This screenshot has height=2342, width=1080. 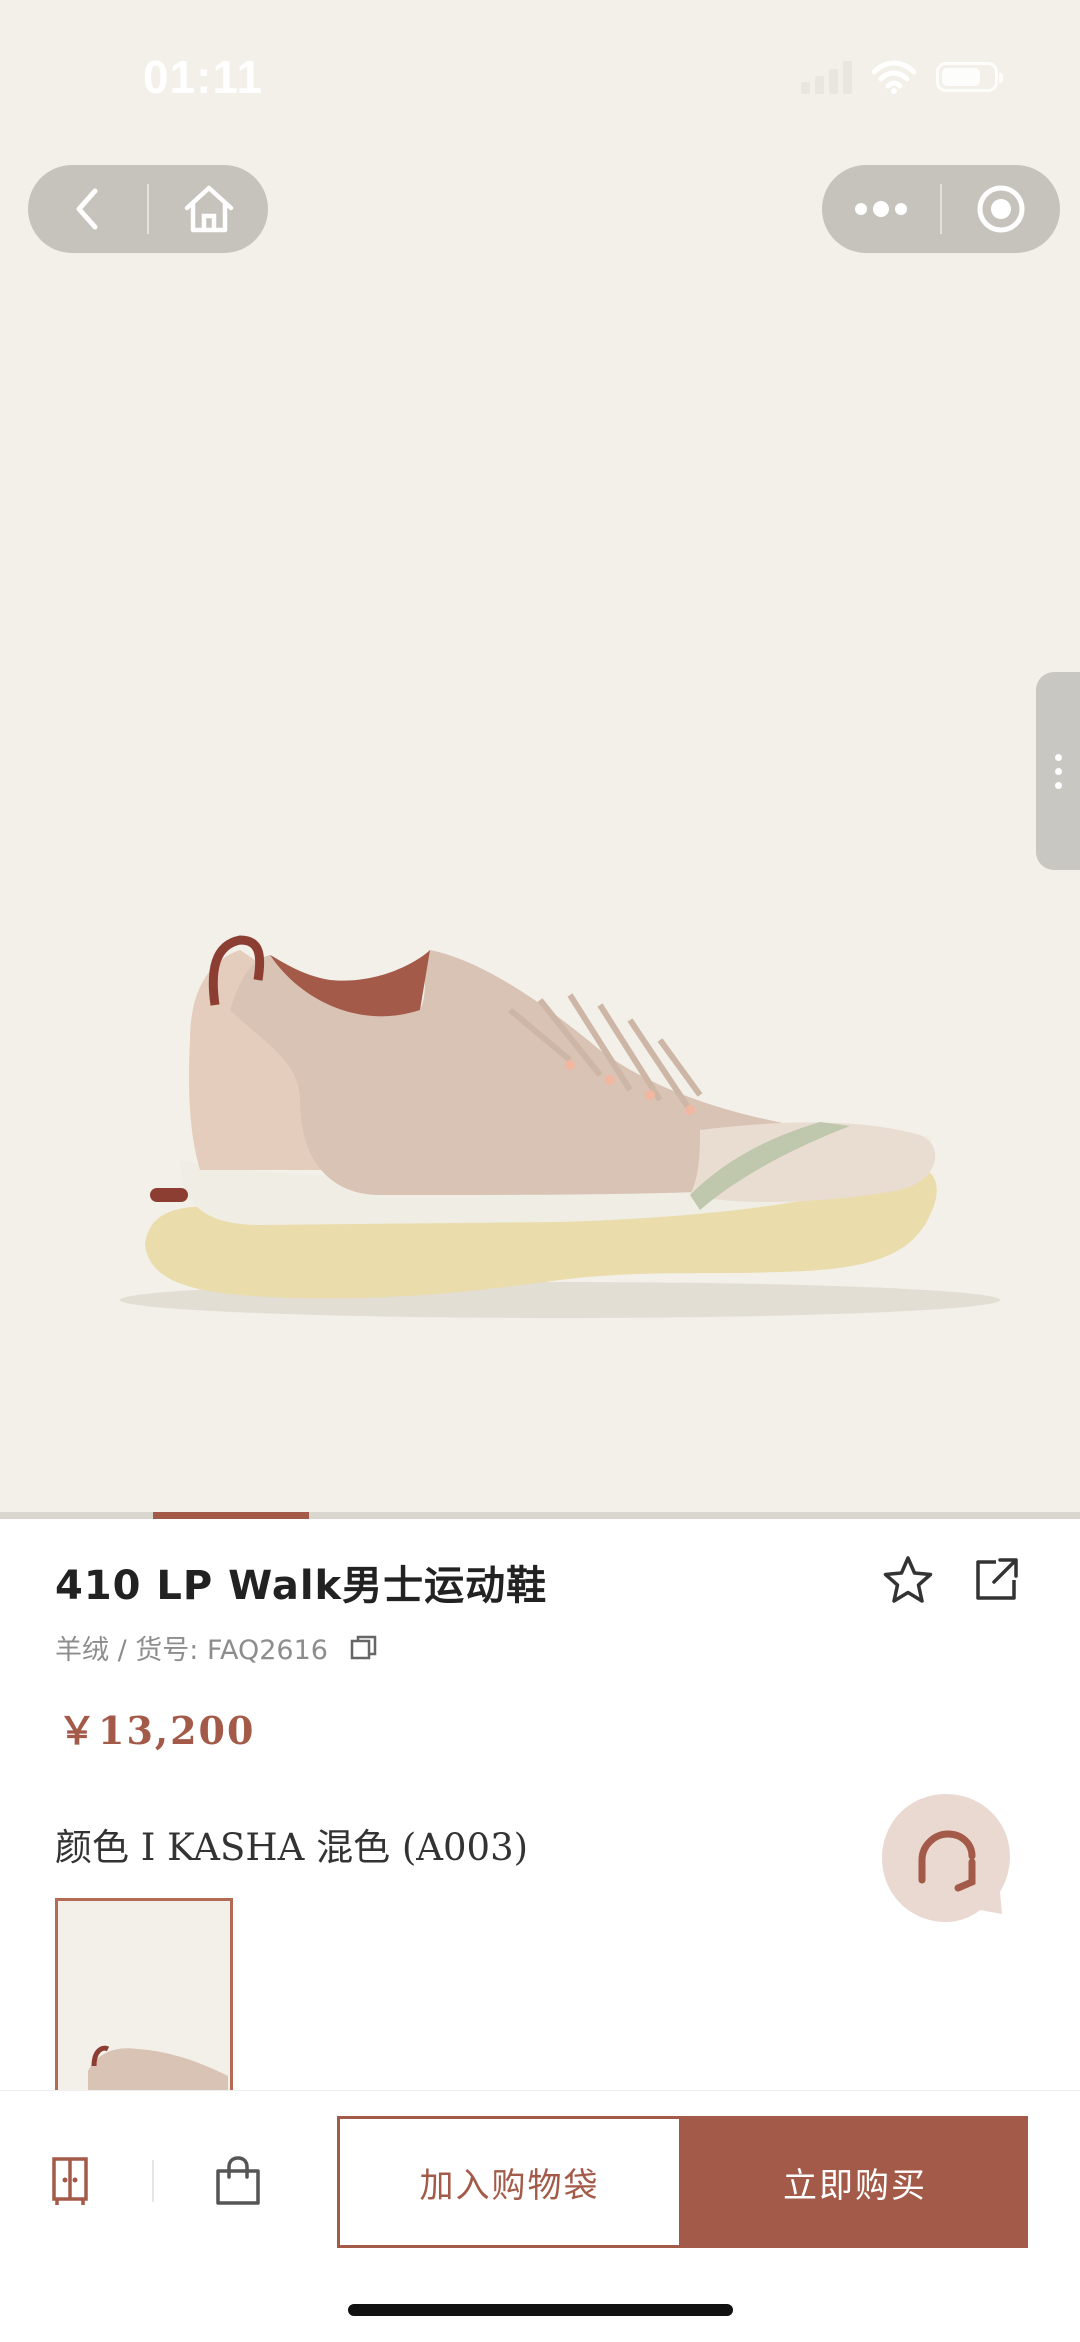 I want to click on copy-icon, so click(x=364, y=1648).